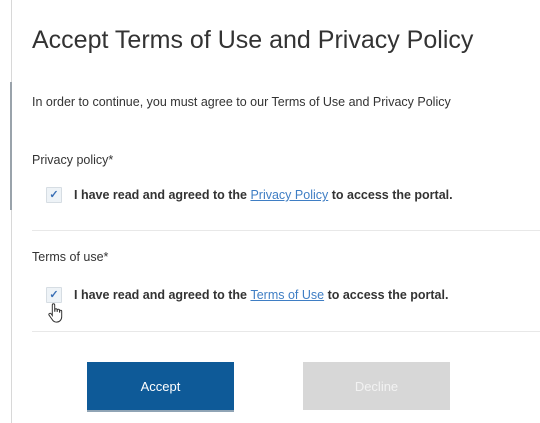 The image size is (540, 423). What do you see at coordinates (55, 313) in the screenshot?
I see `hand-pointer-icon` at bounding box center [55, 313].